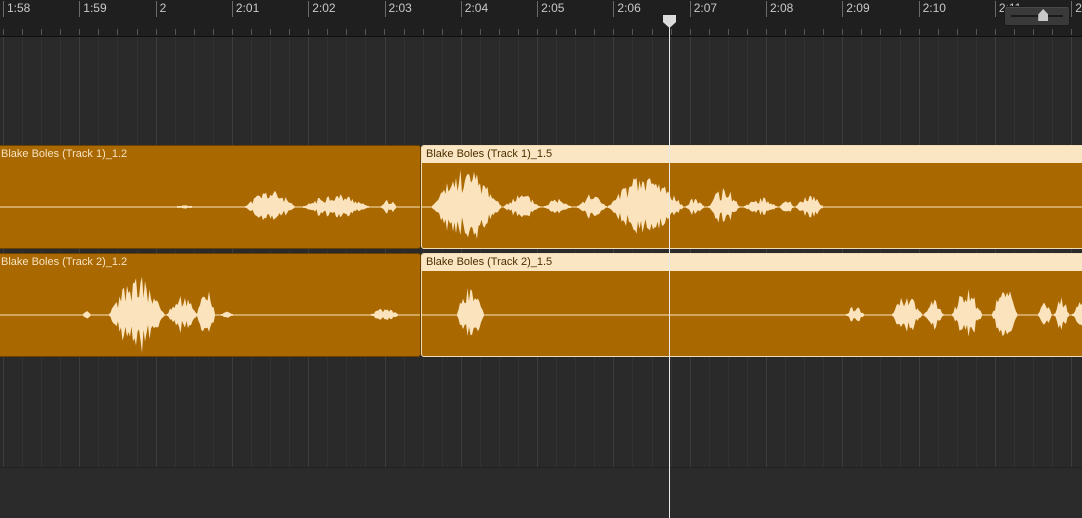 The width and height of the screenshot is (1082, 518). Describe the element at coordinates (669, 271) in the screenshot. I see `playhead-line` at that location.